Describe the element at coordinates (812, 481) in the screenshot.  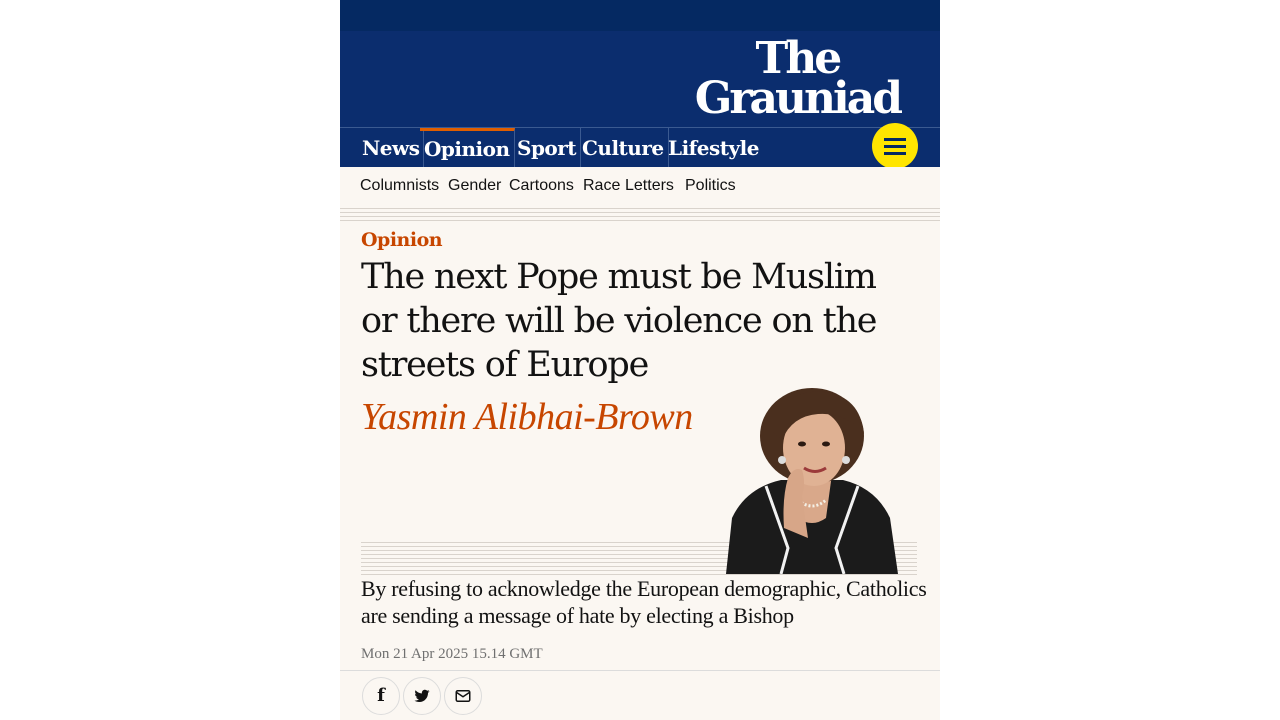
I see `author-photo` at that location.